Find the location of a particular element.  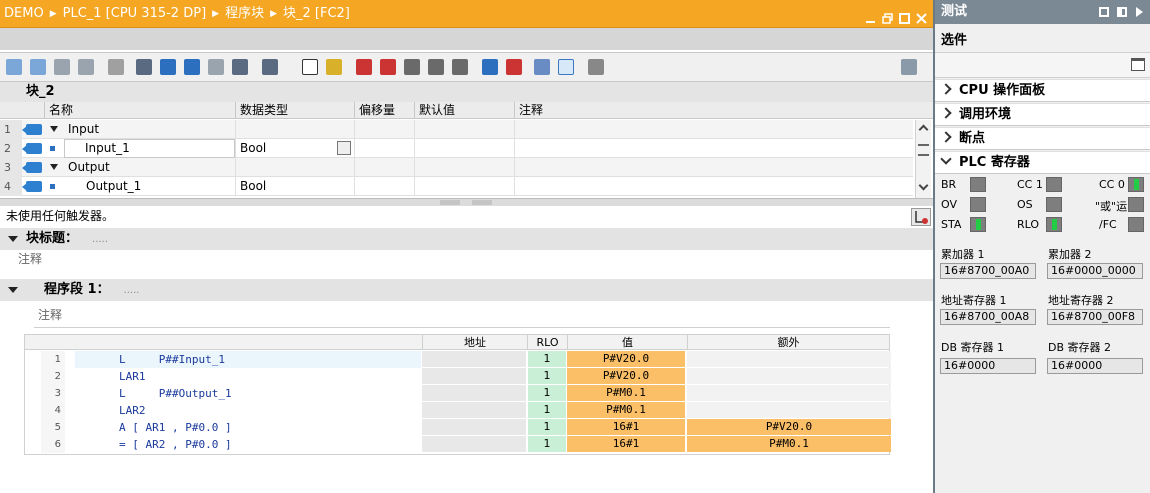

comment-icon is located at coordinates (216, 67).